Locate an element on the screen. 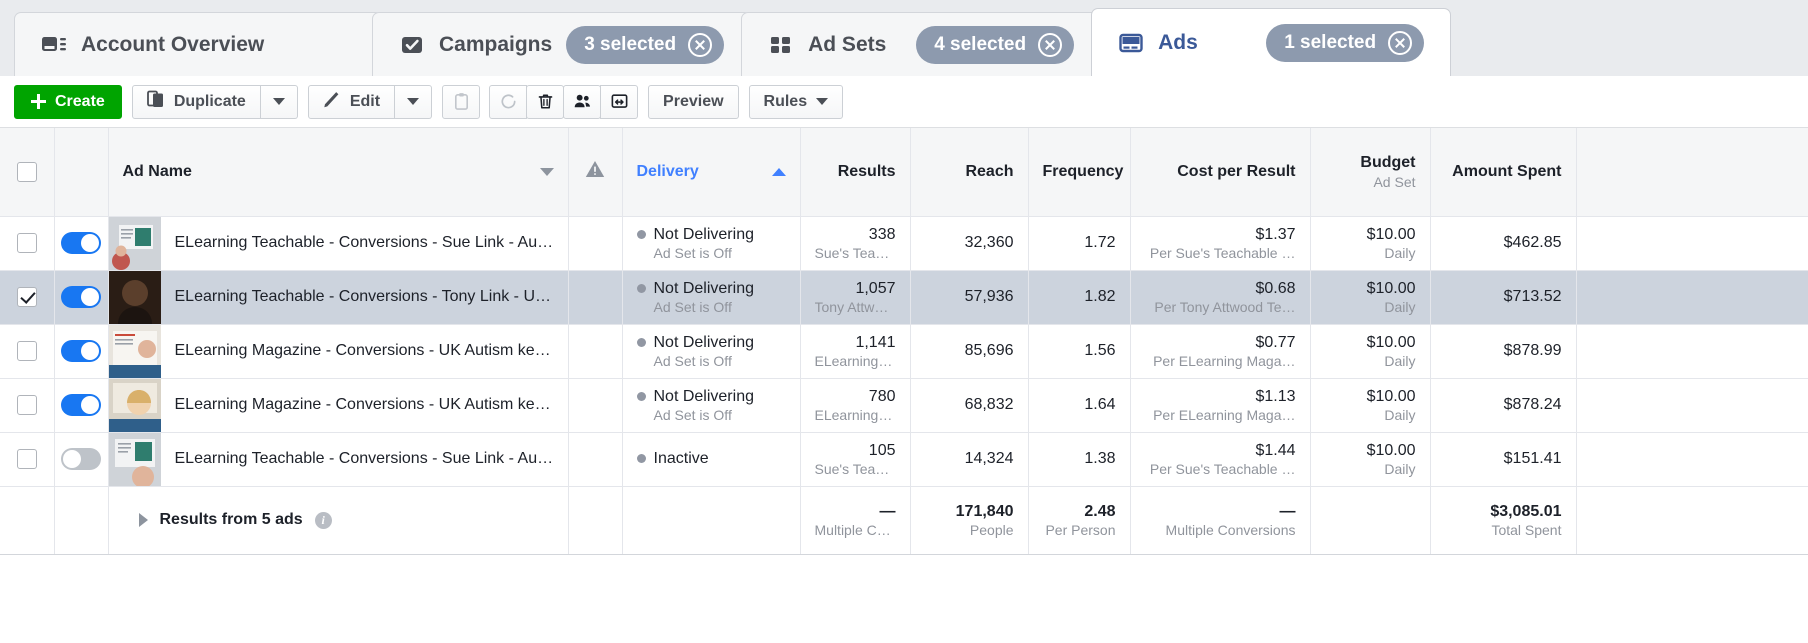 The height and width of the screenshot is (643, 1808). header-reach: Reach is located at coordinates (969, 172).